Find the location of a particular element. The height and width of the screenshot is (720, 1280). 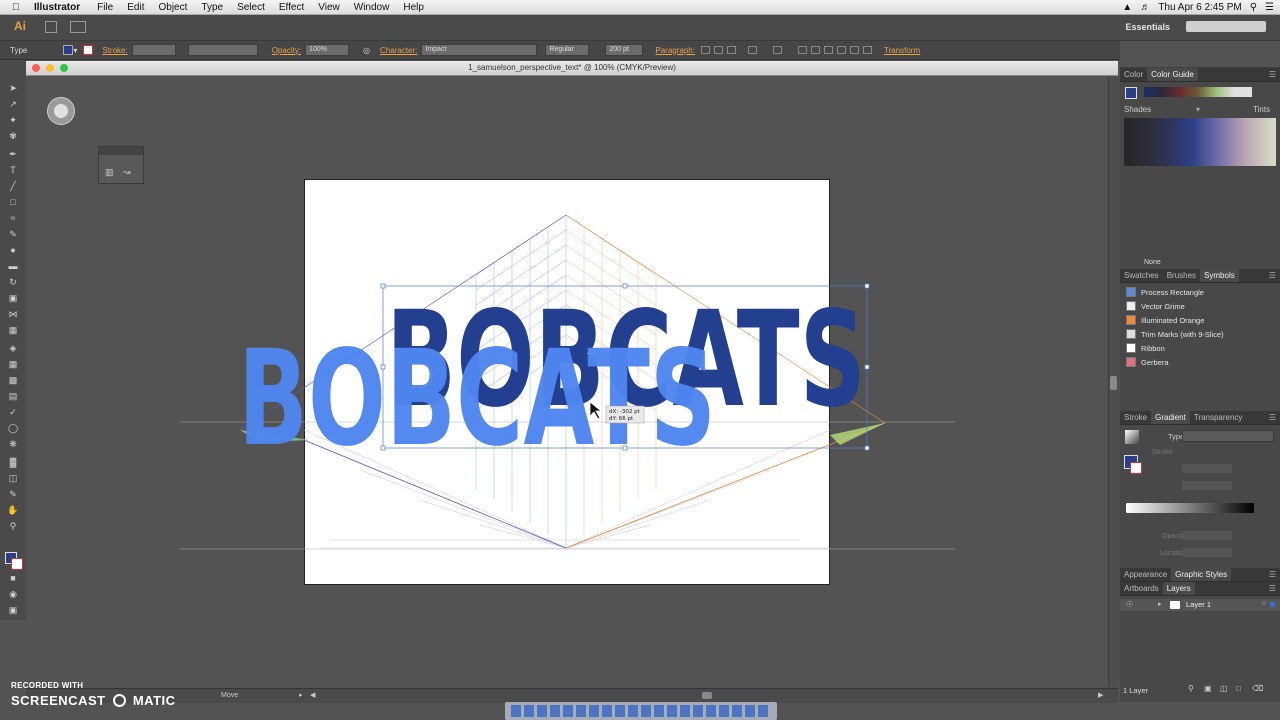

gradient-type-select is located at coordinates (1228, 436).